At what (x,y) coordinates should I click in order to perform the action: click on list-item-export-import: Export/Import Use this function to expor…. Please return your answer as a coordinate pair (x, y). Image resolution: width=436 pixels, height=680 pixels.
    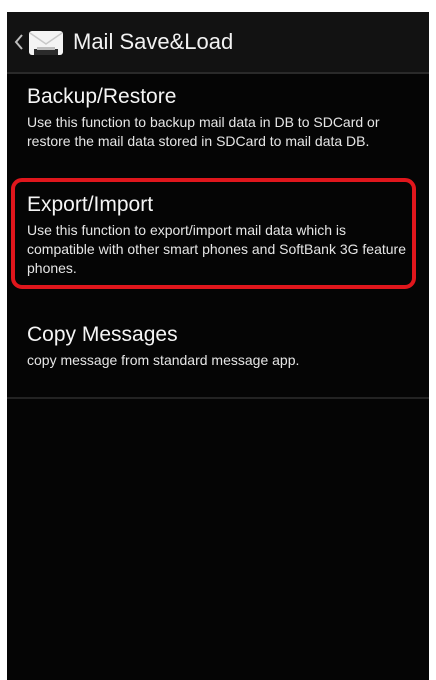
    Looking at the image, I should click on (220, 235).